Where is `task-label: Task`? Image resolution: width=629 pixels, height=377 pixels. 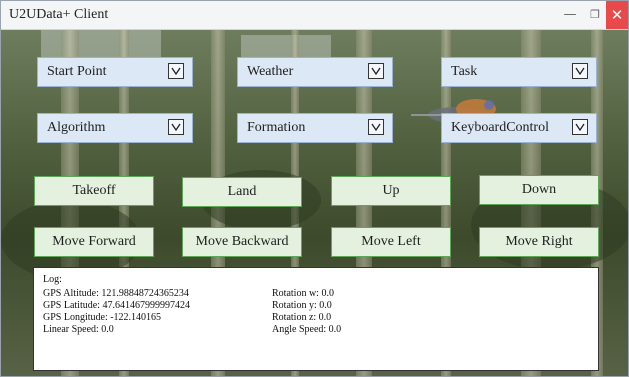
task-label: Task is located at coordinates (464, 71).